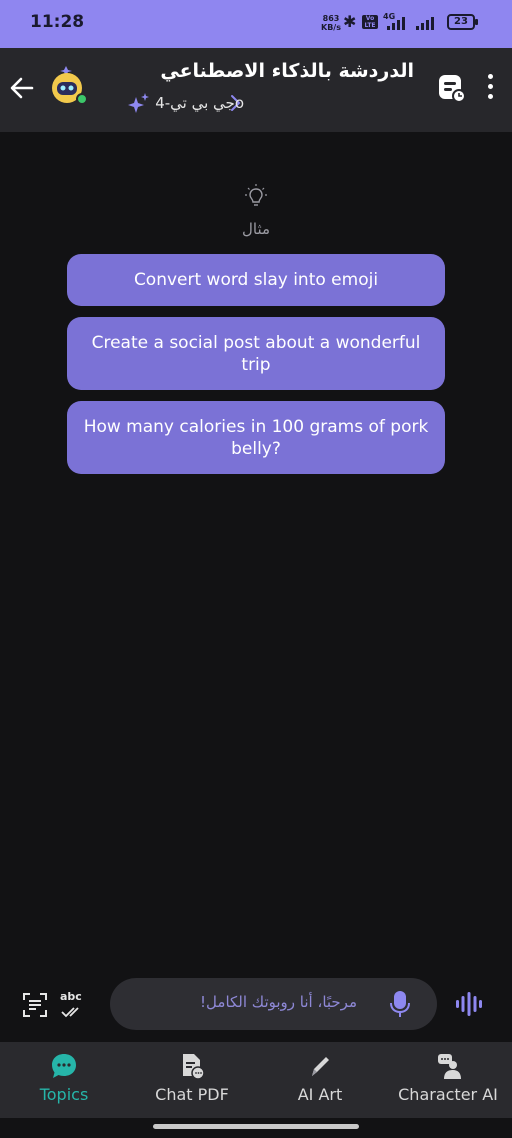  Describe the element at coordinates (256, 195) in the screenshot. I see `lightbulb-icon` at that location.